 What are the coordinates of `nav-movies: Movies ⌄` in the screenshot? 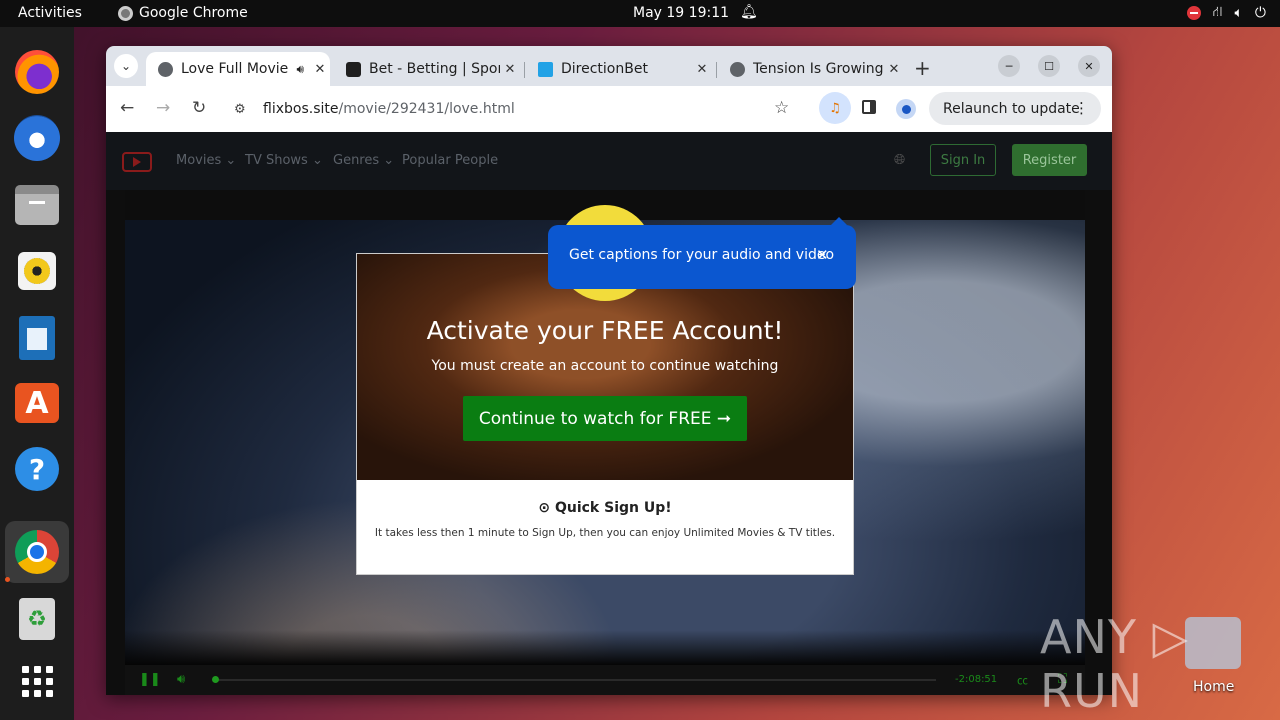 It's located at (206, 160).